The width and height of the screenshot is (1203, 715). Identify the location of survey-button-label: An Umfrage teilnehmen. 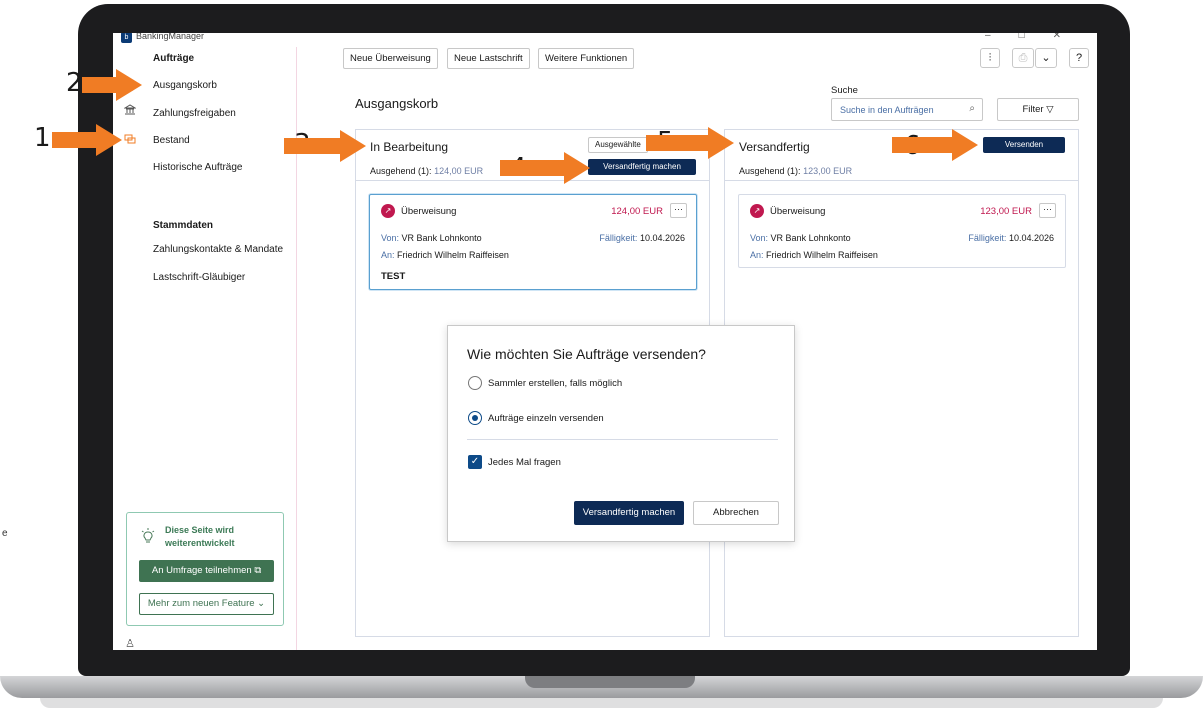
(201, 570).